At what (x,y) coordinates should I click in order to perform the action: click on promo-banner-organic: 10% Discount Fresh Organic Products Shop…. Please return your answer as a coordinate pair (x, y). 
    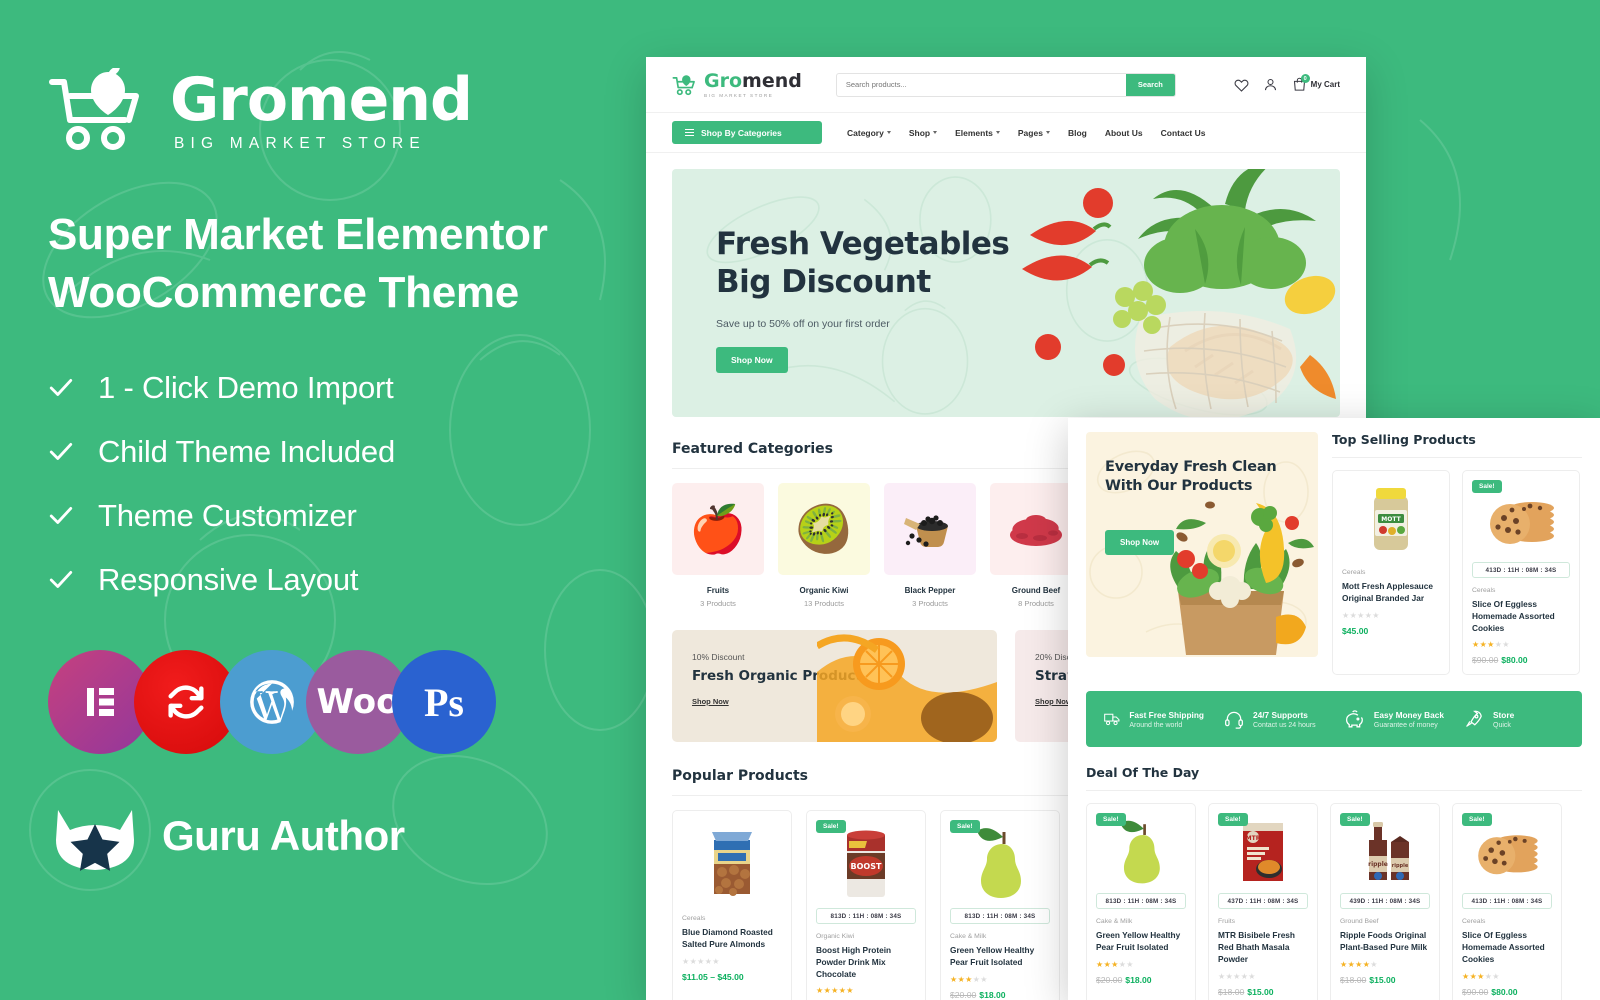
    Looking at the image, I should click on (834, 686).